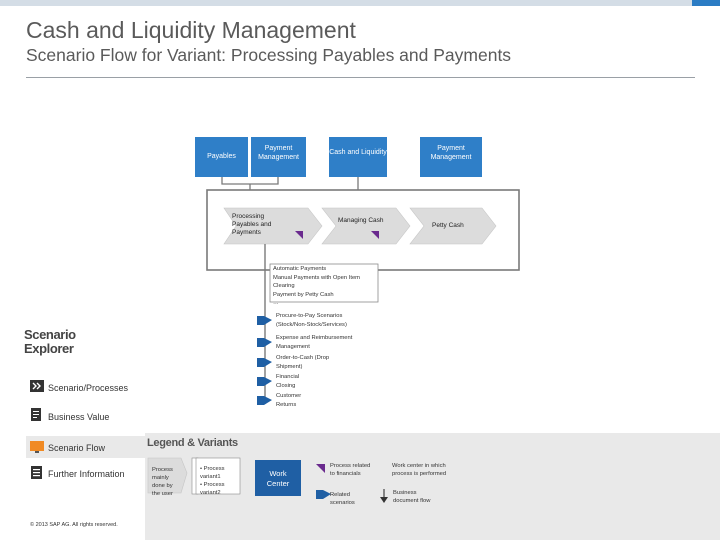 The image size is (720, 540). I want to click on nav-label: Business Value, so click(79, 417).